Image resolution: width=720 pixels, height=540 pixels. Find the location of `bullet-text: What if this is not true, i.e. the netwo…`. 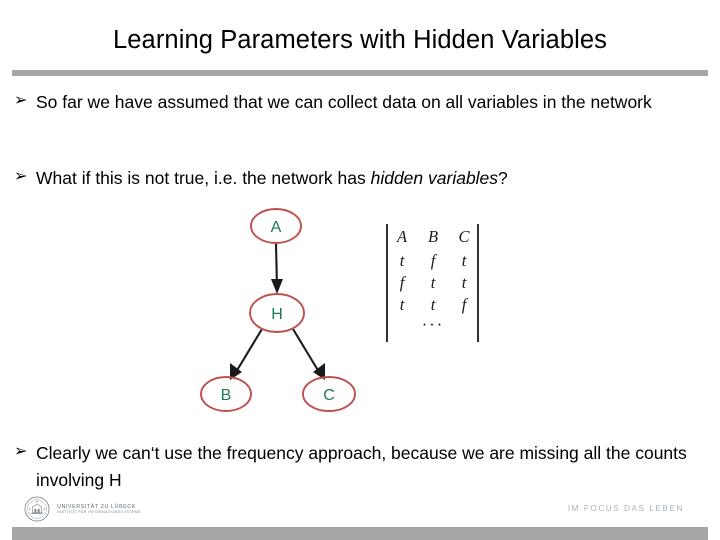

bullet-text: What if this is not true, i.e. the netwo… is located at coordinates (370, 178).